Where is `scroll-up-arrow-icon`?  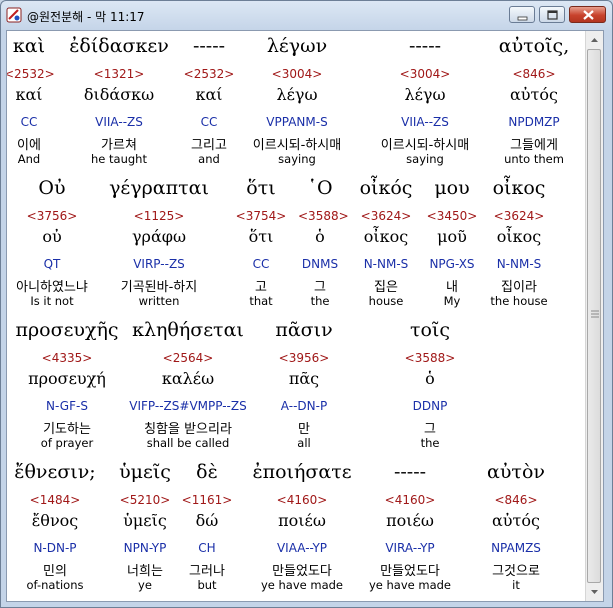
scroll-up-arrow-icon is located at coordinates (594, 40).